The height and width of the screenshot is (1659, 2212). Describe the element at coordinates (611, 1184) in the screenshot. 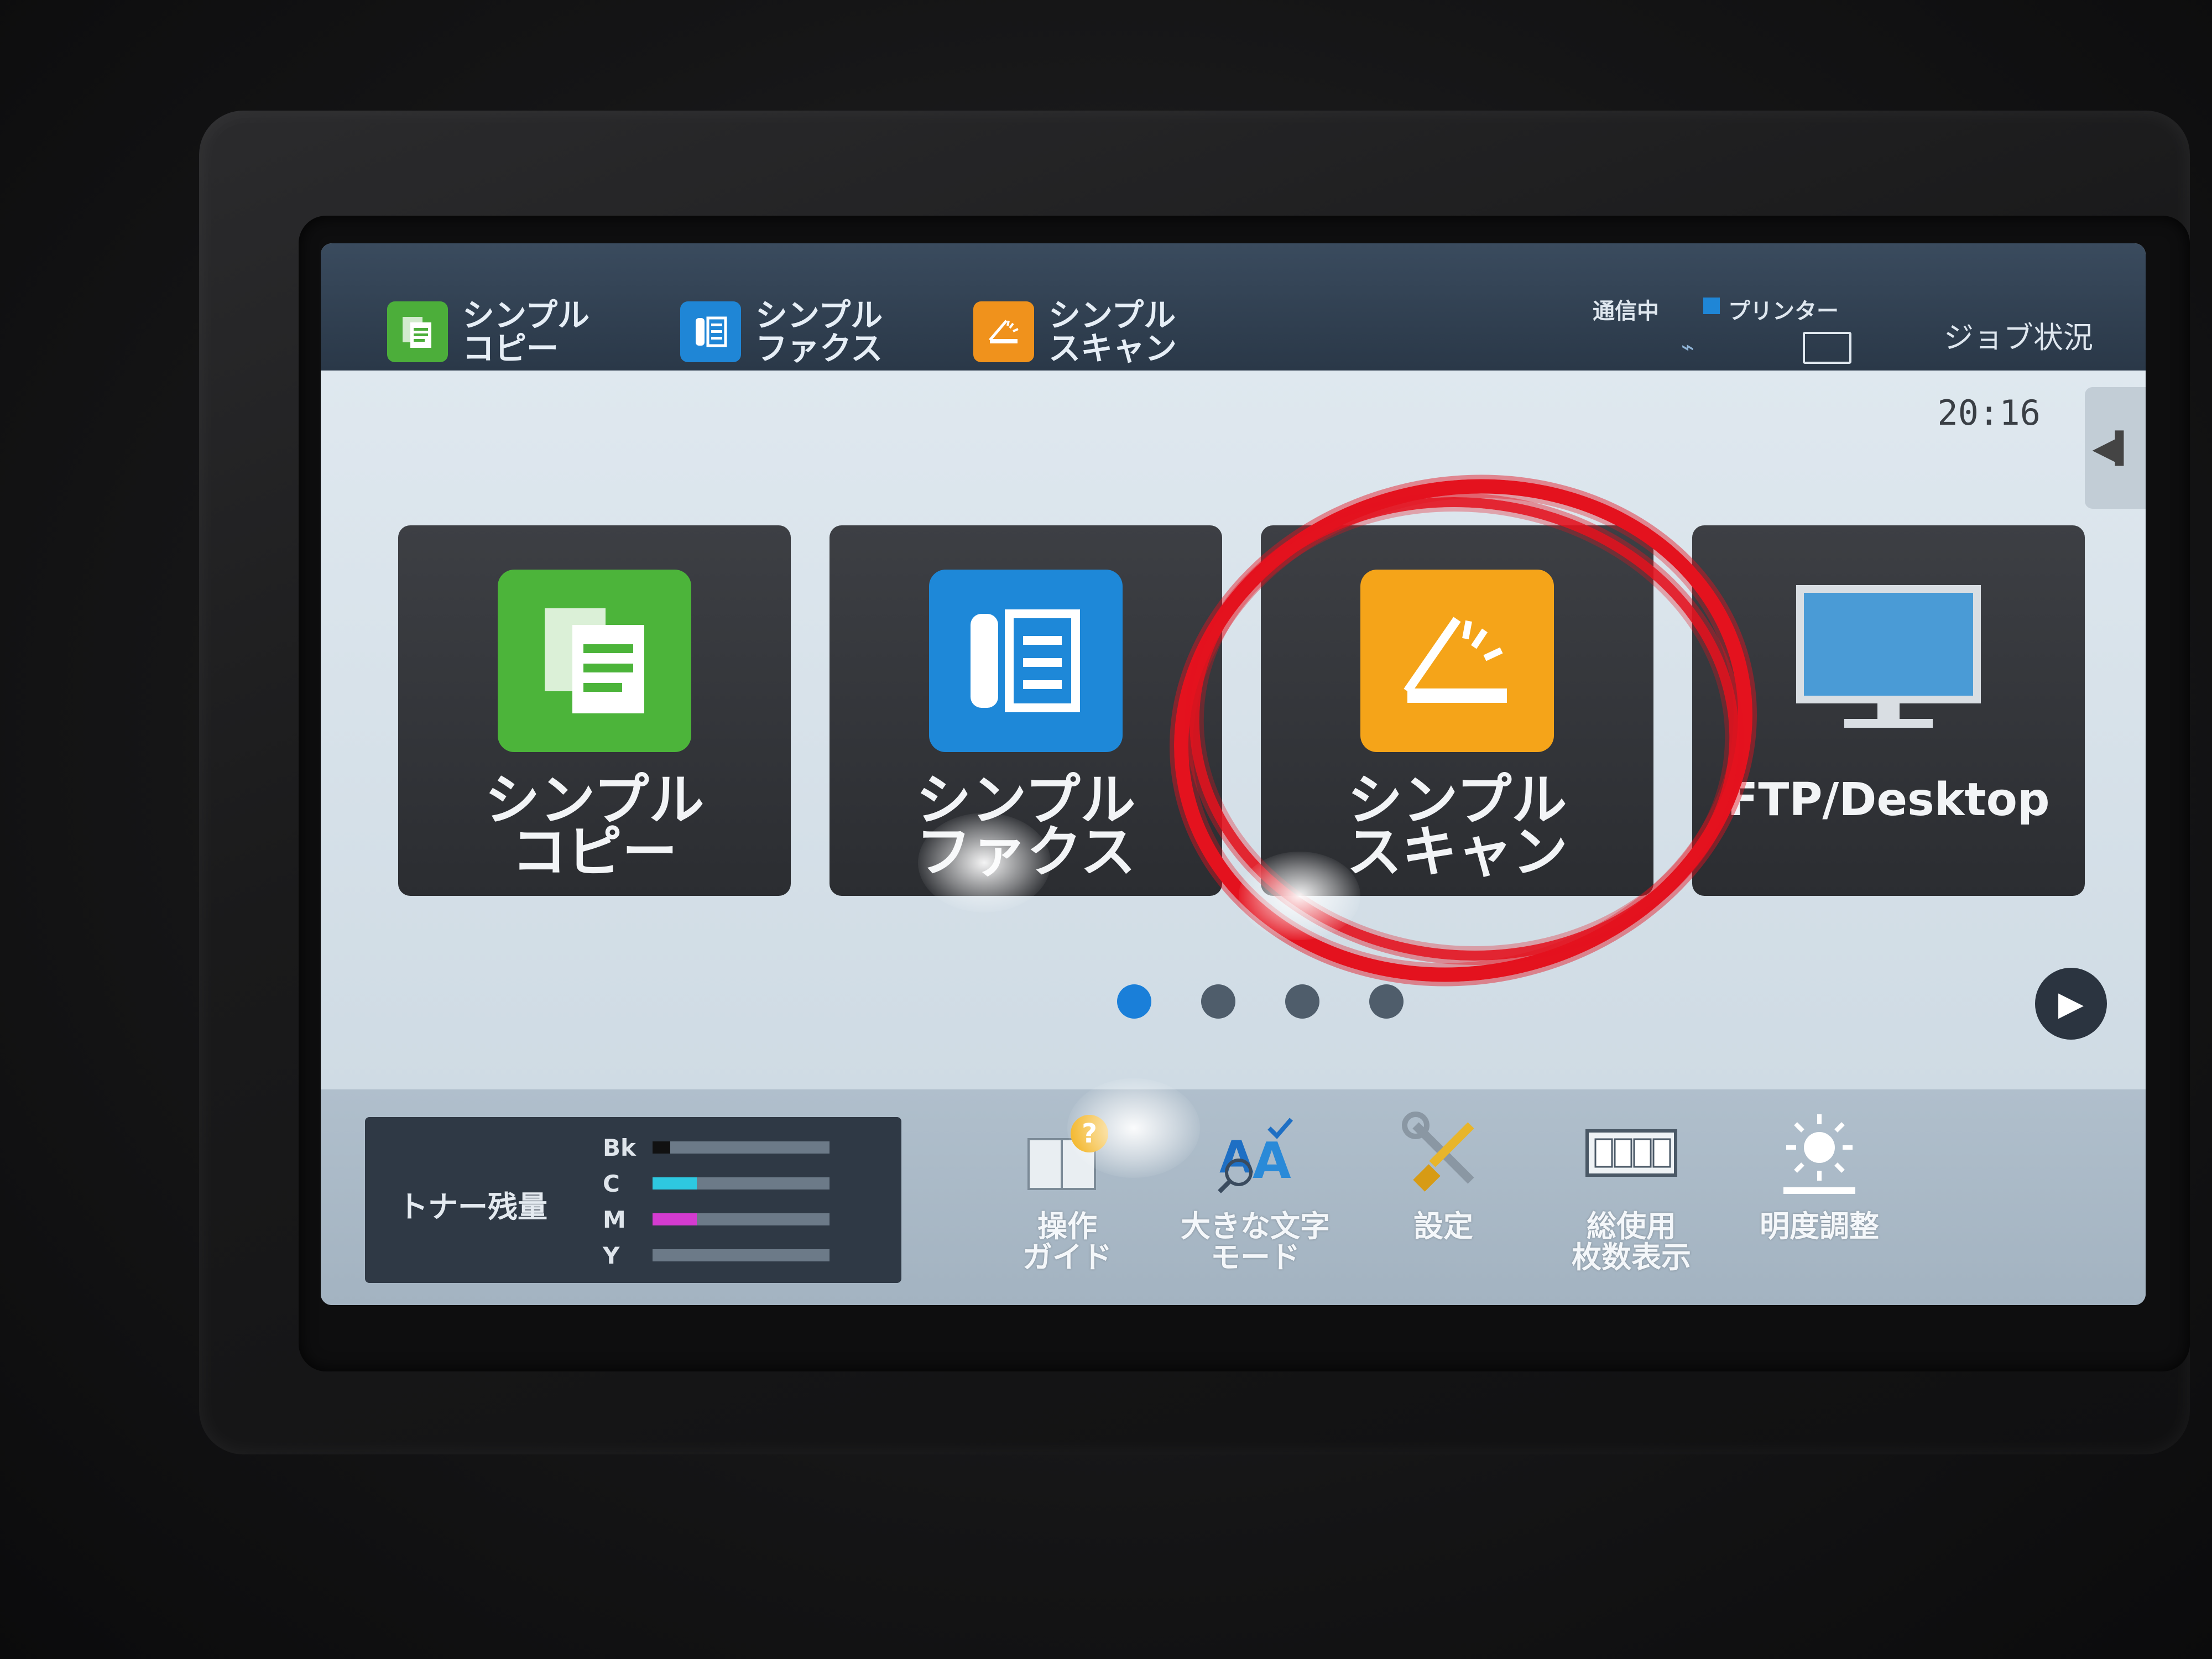

I see `toner-label-c: C` at that location.